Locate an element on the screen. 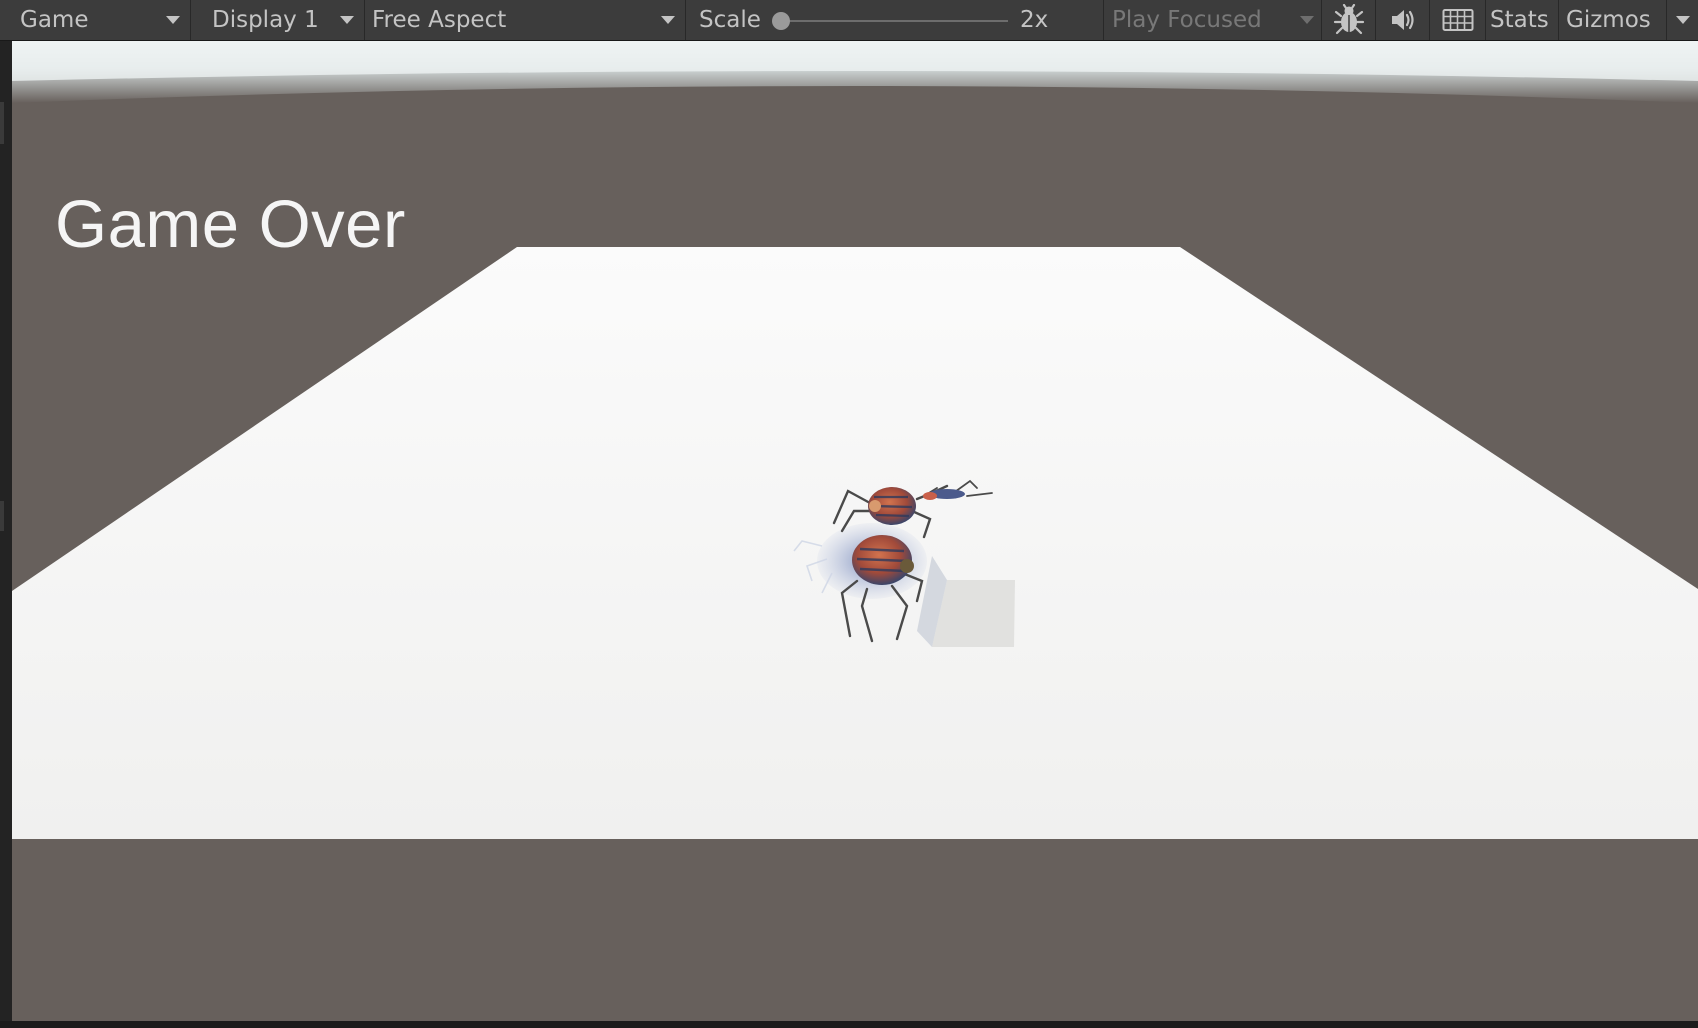 This screenshot has width=1698, height=1028. left-panel-edge is located at coordinates (6, 534).